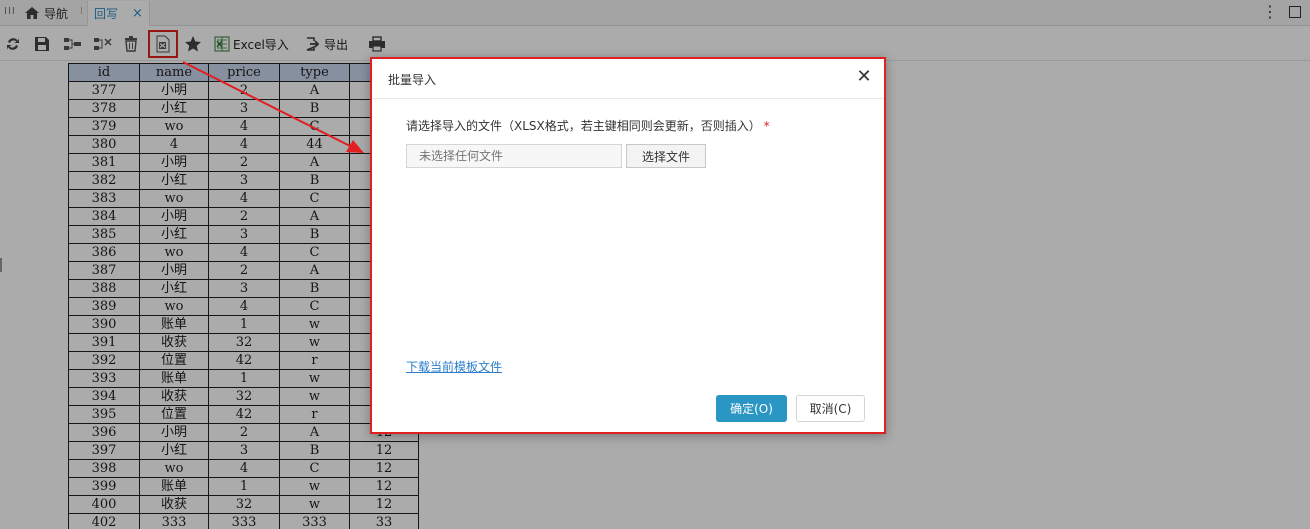  Describe the element at coordinates (412, 80) in the screenshot. I see `dialog-title: 批量导入` at that location.